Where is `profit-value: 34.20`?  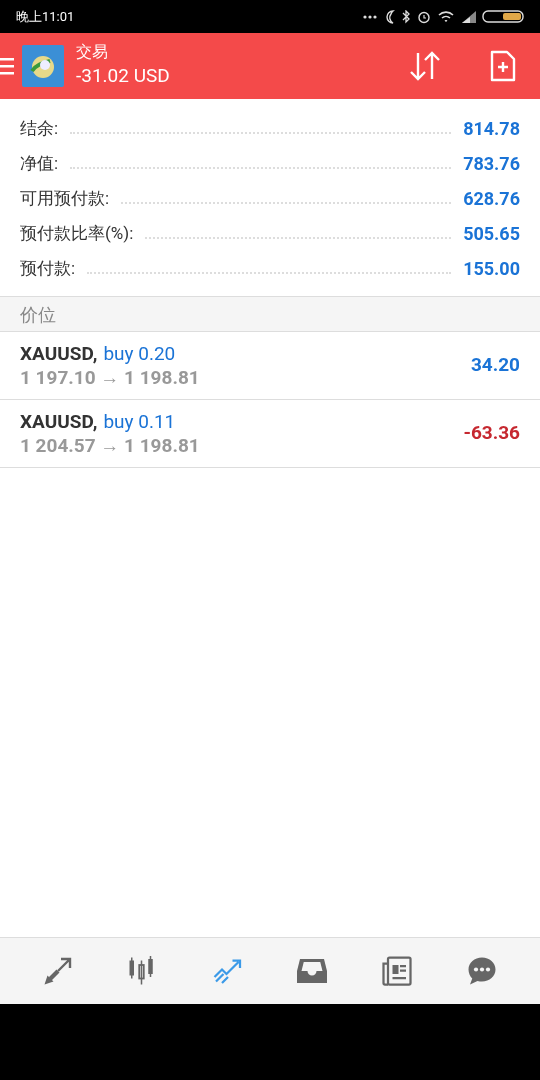
profit-value: 34.20 is located at coordinates (495, 365).